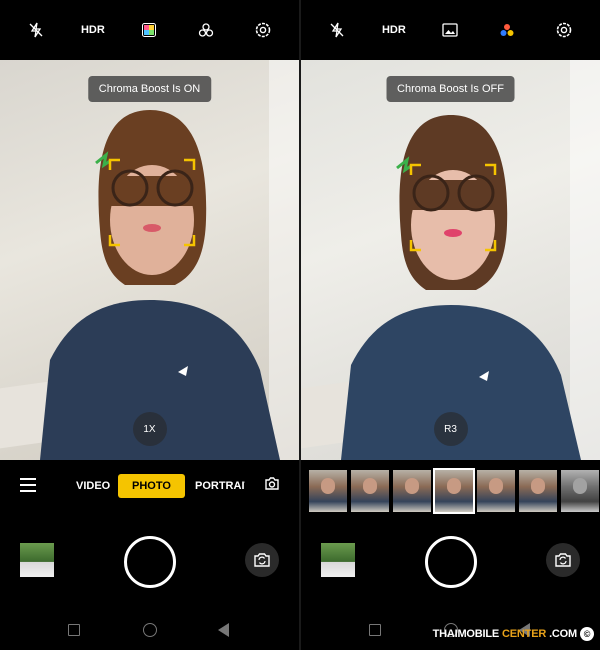 Image resolution: width=600 pixels, height=650 pixels. Describe the element at coordinates (563, 634) in the screenshot. I see `watermark-part3: .COM` at that location.